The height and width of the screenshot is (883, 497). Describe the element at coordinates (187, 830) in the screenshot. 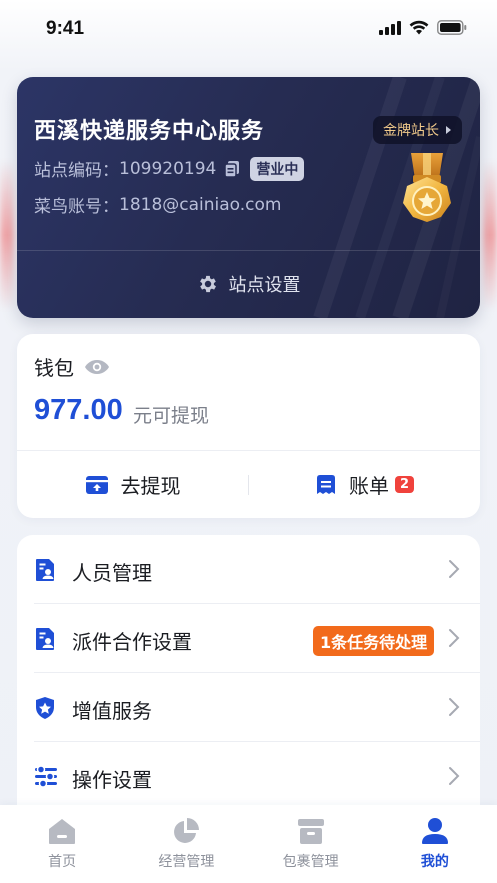

I see `pie-chart-icon` at that location.